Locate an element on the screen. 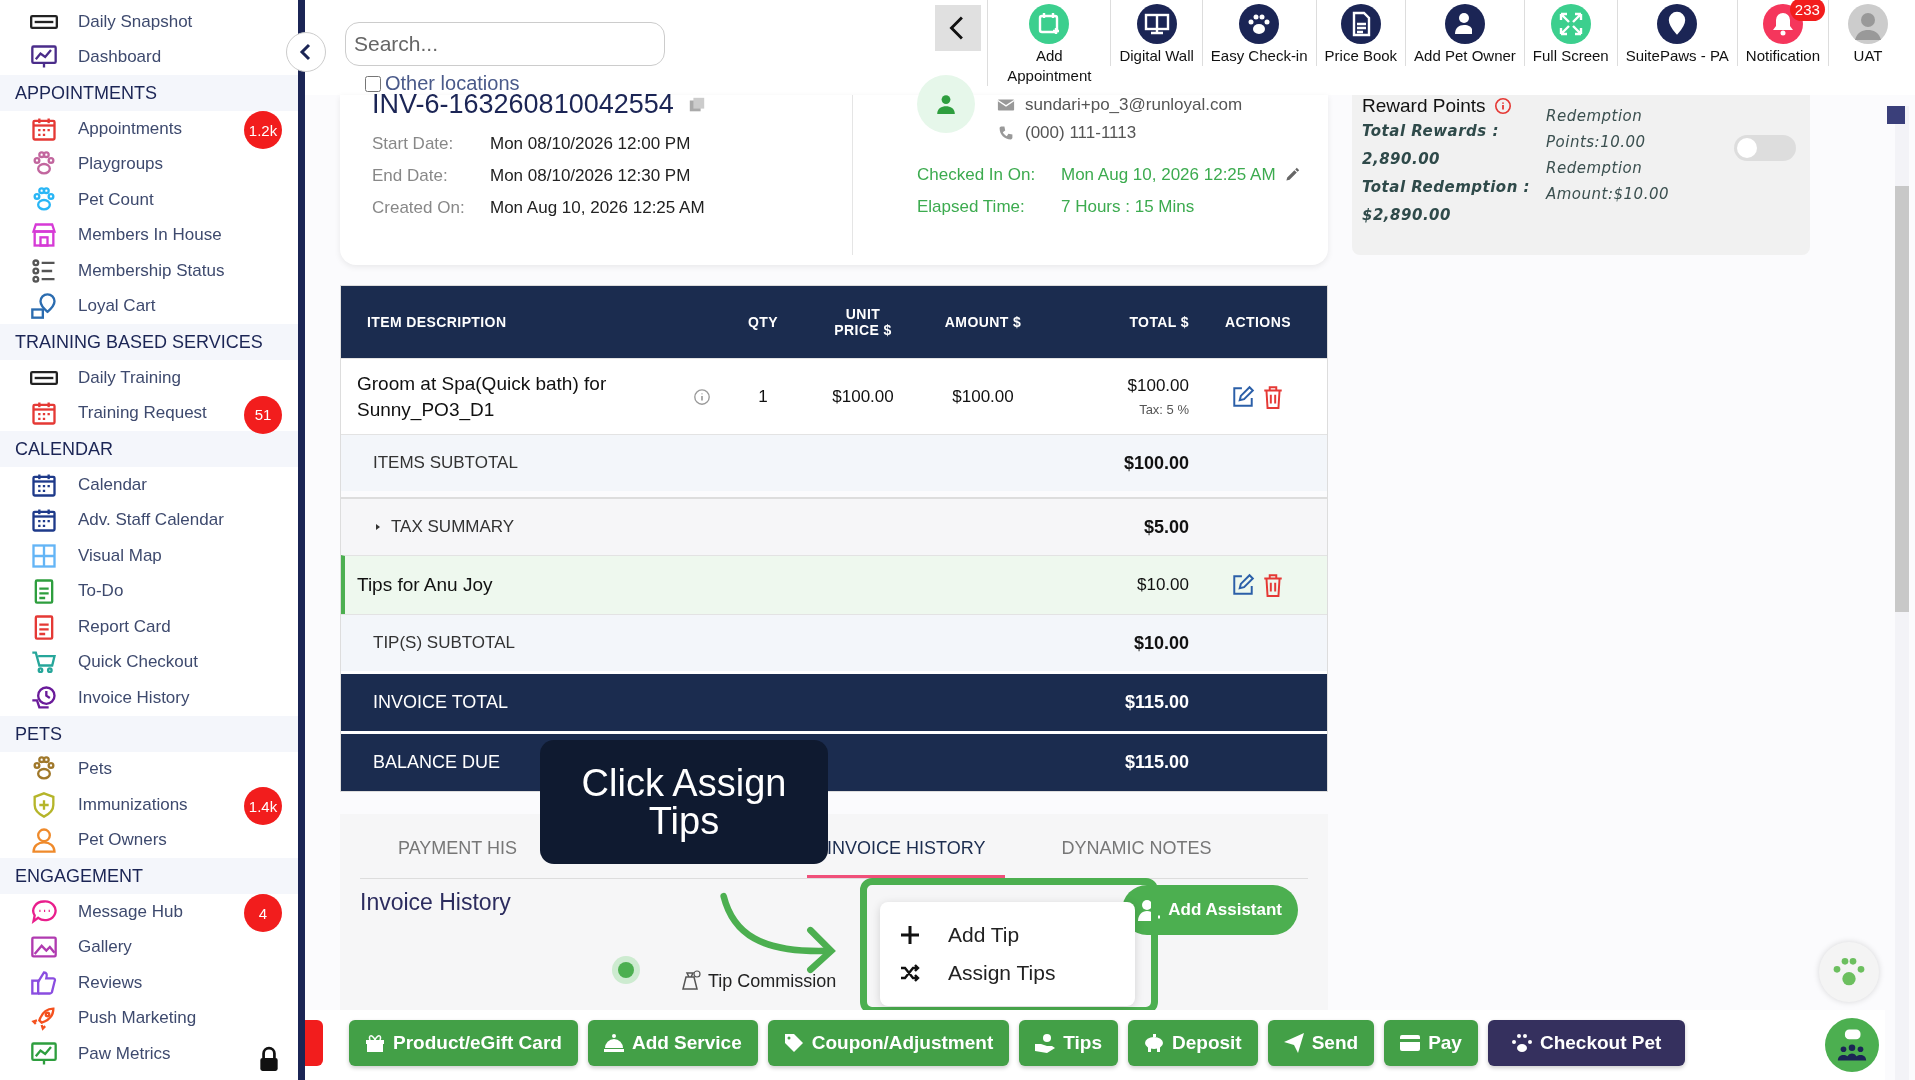  table-row: TAX SUMMARY $5.00 is located at coordinates (834, 526).